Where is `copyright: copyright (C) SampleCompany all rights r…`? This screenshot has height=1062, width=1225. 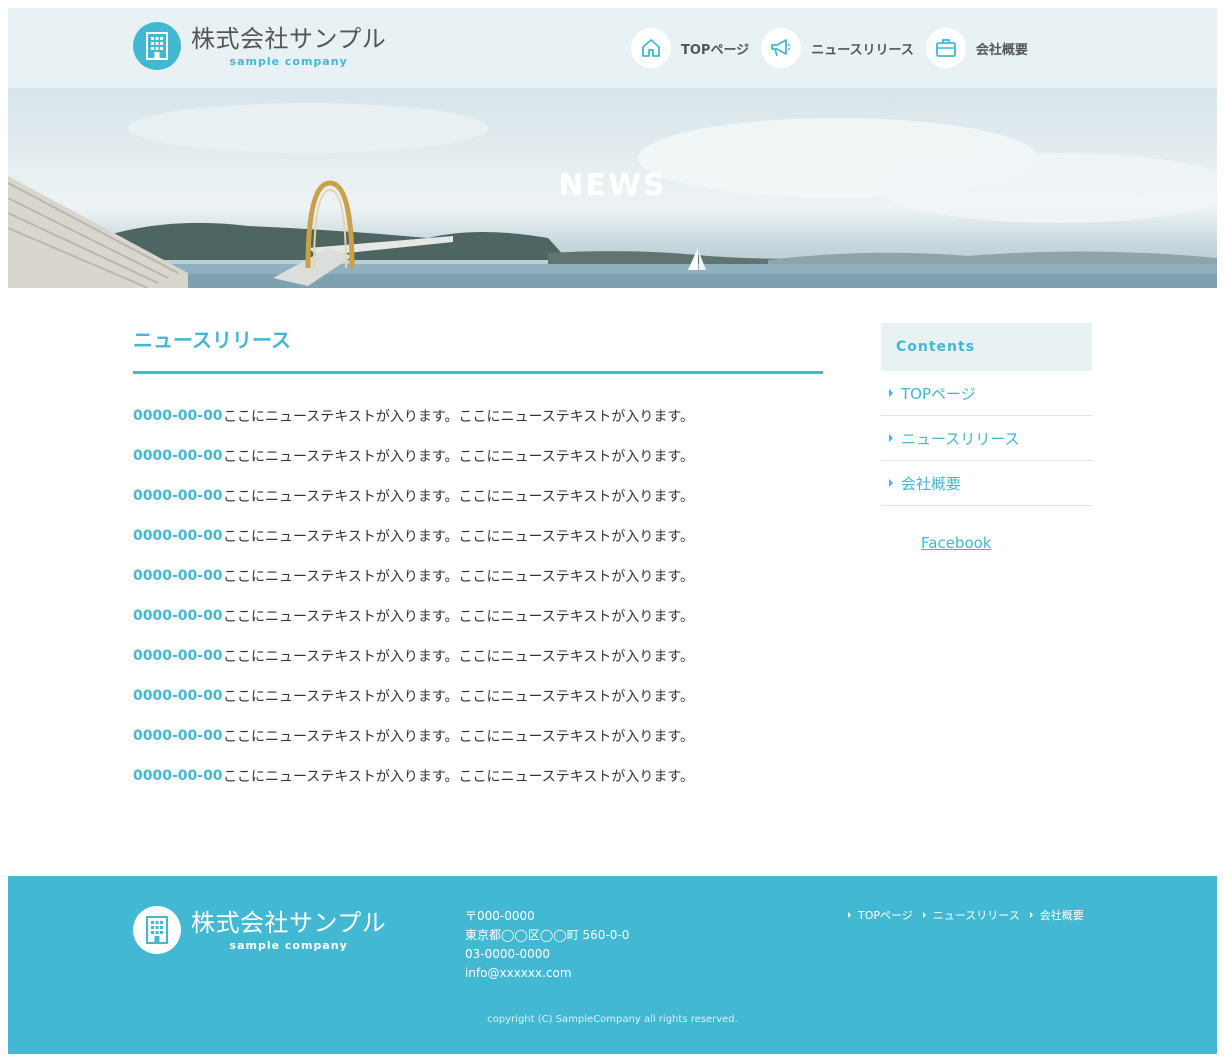
copyright: copyright (C) SampleCompany all rights r… is located at coordinates (612, 1019).